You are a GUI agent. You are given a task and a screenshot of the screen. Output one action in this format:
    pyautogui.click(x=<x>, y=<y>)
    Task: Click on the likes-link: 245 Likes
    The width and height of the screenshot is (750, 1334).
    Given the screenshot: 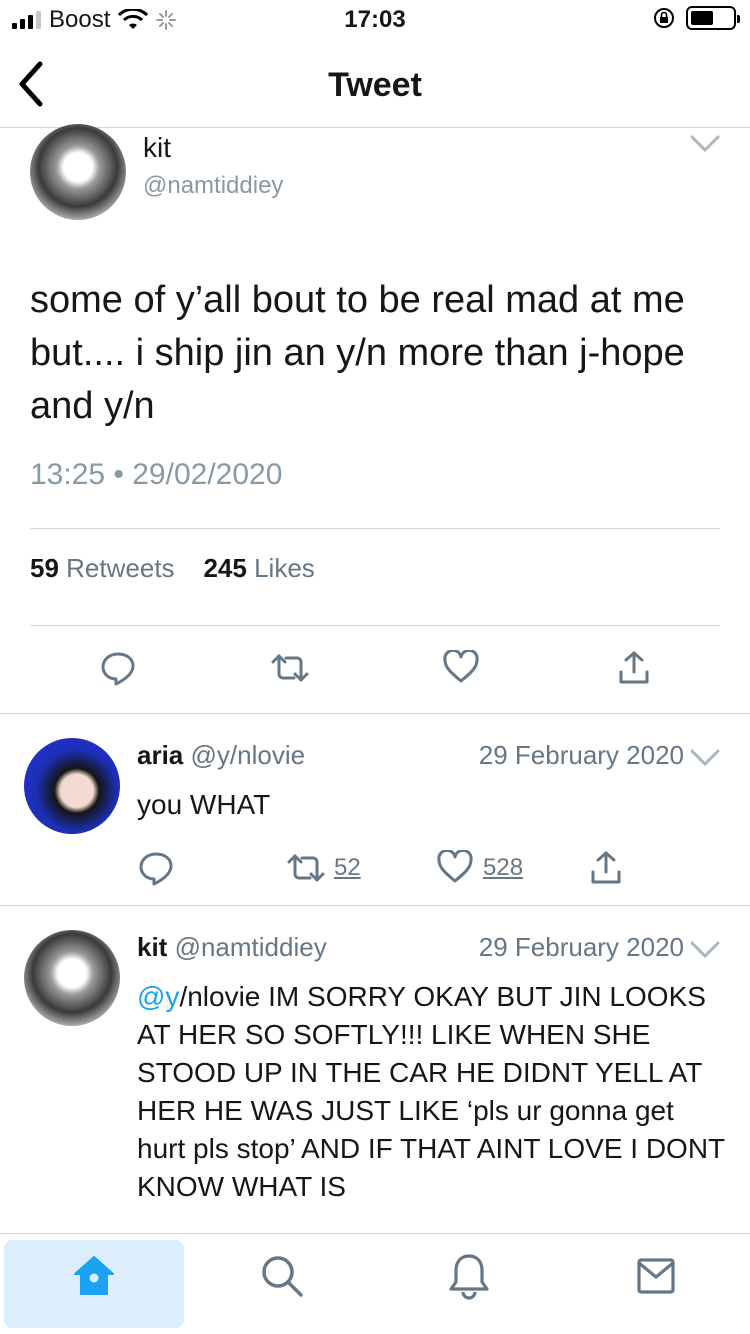 What is the action you would take?
    pyautogui.click(x=258, y=568)
    